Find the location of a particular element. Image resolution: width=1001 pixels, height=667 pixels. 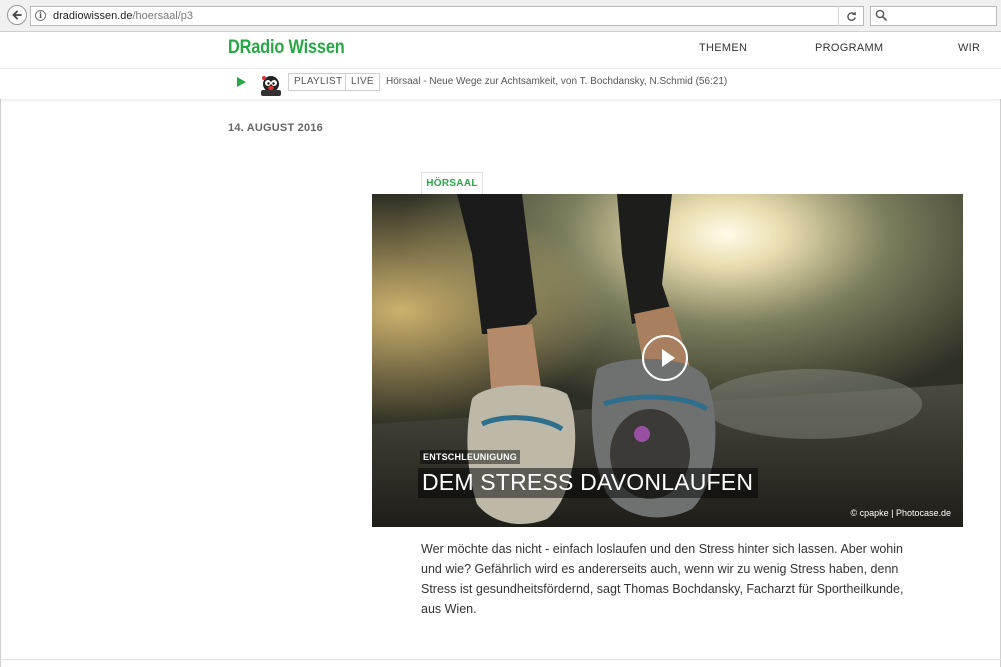

arrow-left-icon is located at coordinates (17, 15).